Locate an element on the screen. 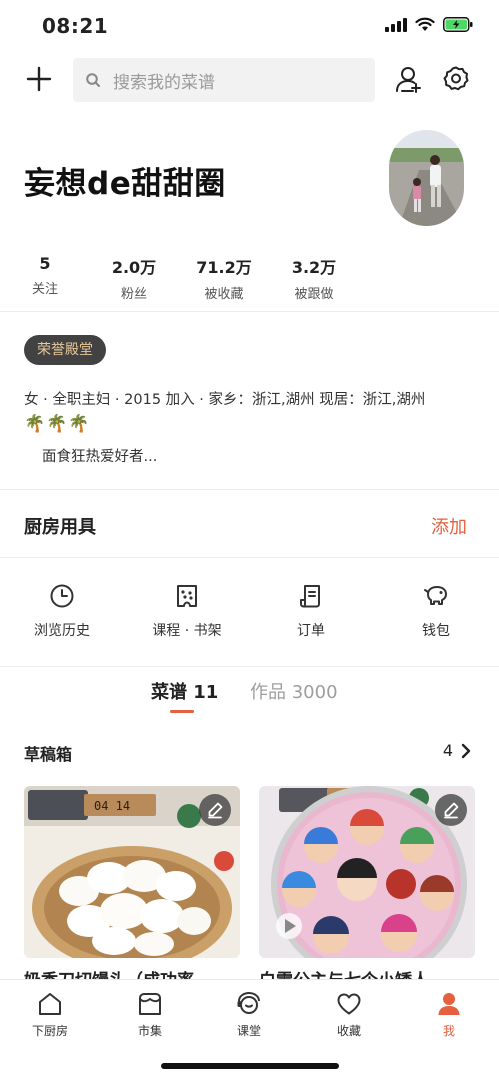  tabbar-item-home: 下厨房 is located at coordinates (50, 1014).